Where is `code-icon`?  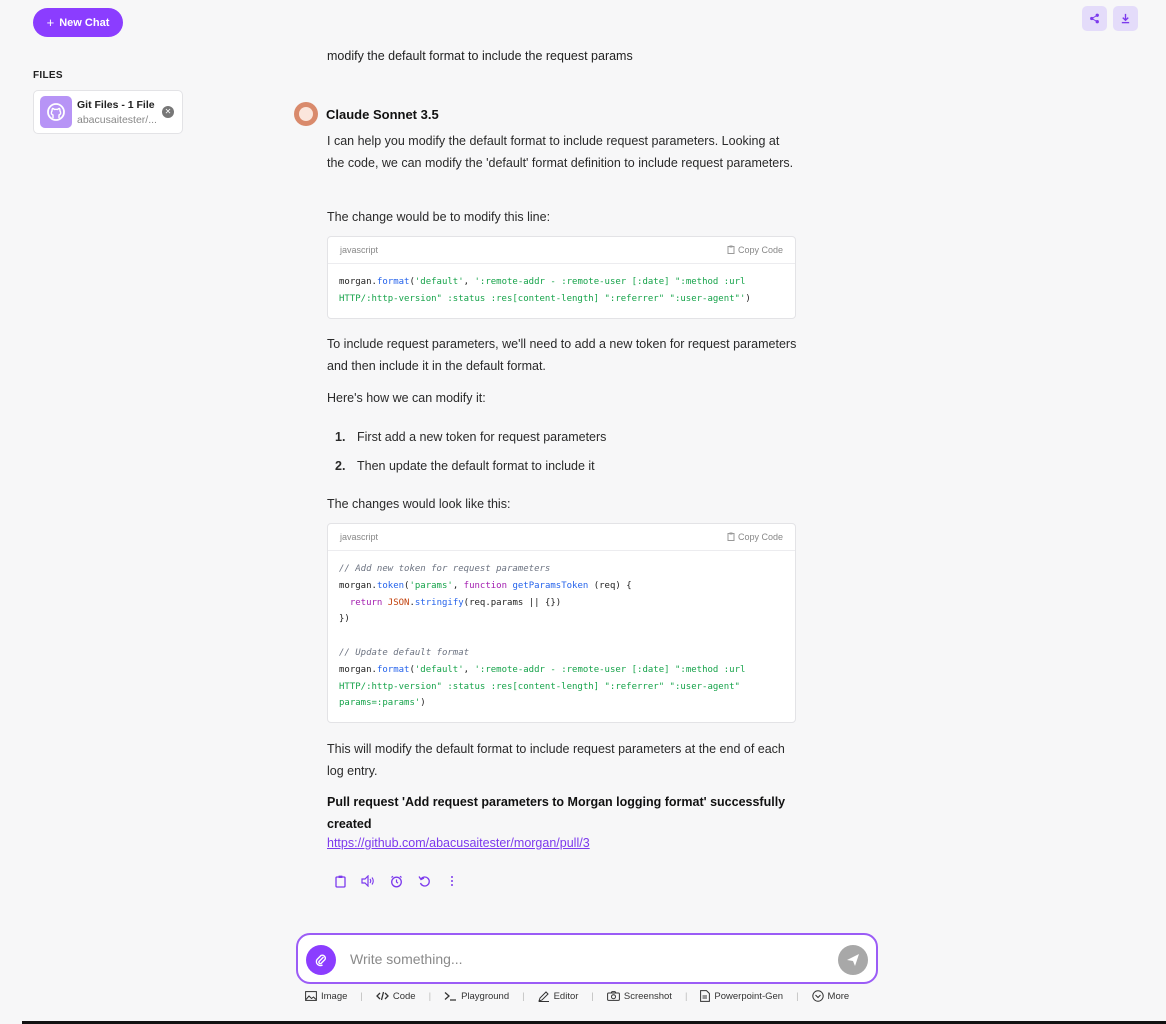
code-icon is located at coordinates (382, 996).